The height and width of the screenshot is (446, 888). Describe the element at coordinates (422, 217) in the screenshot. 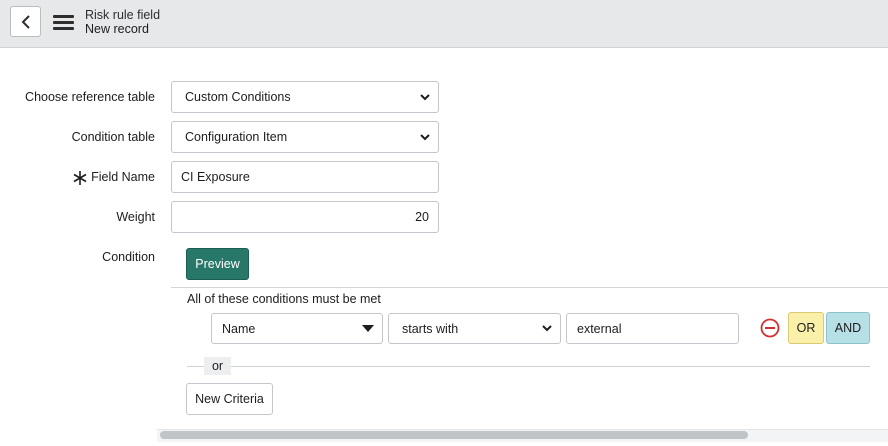

I see `weight-value: 20` at that location.